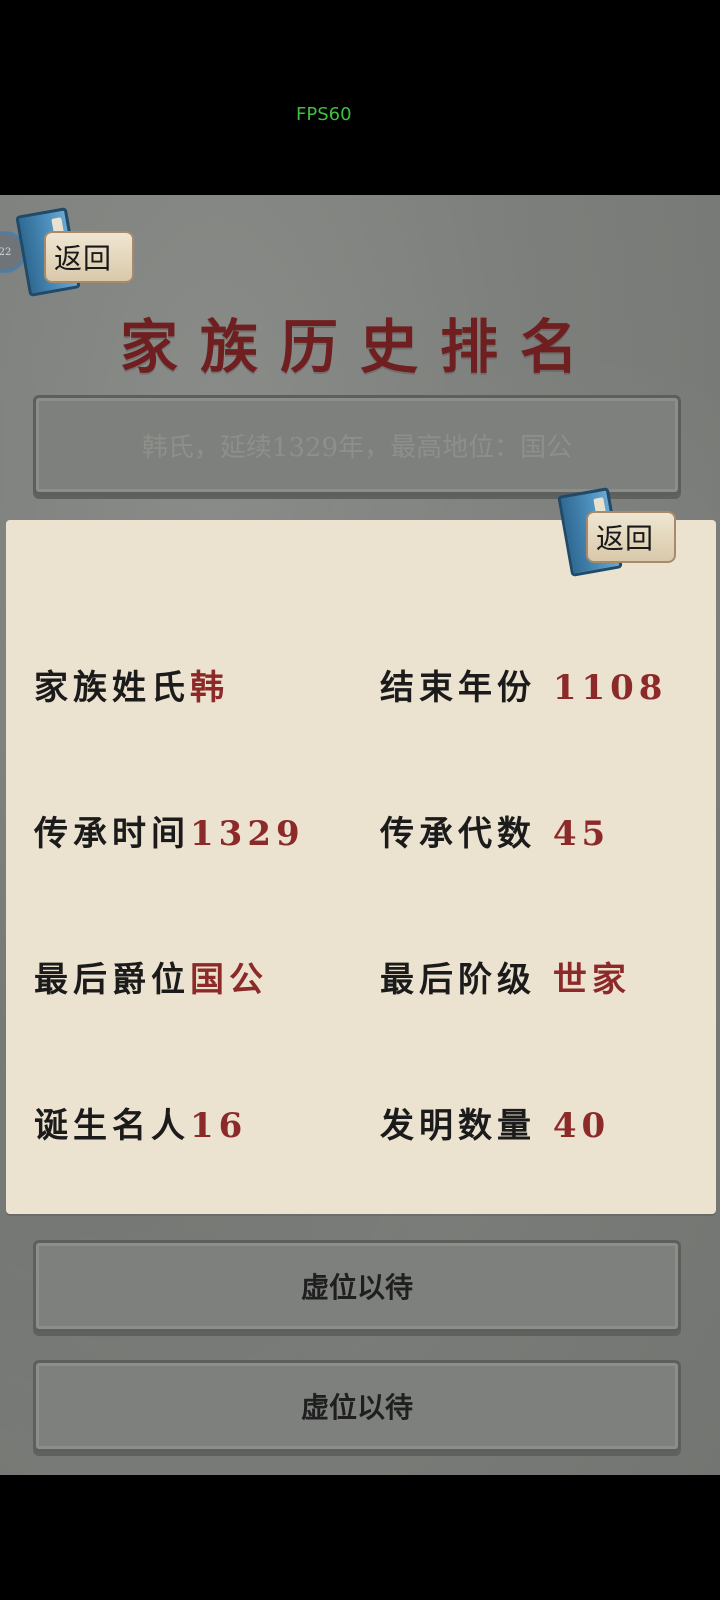  I want to click on stat-generations: 传承代数 45, so click(495, 830).